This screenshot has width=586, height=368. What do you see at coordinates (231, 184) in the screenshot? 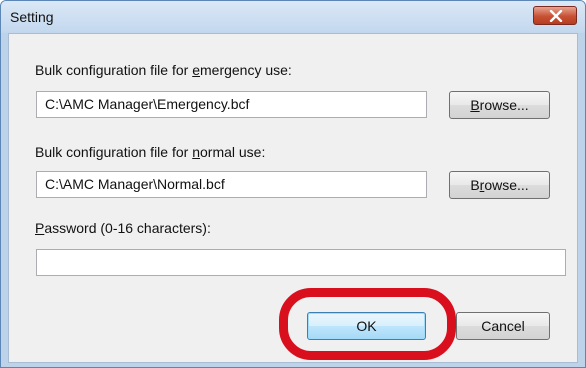
I see `normal-file-input: C:\AMC Manager\Normal.bcf` at bounding box center [231, 184].